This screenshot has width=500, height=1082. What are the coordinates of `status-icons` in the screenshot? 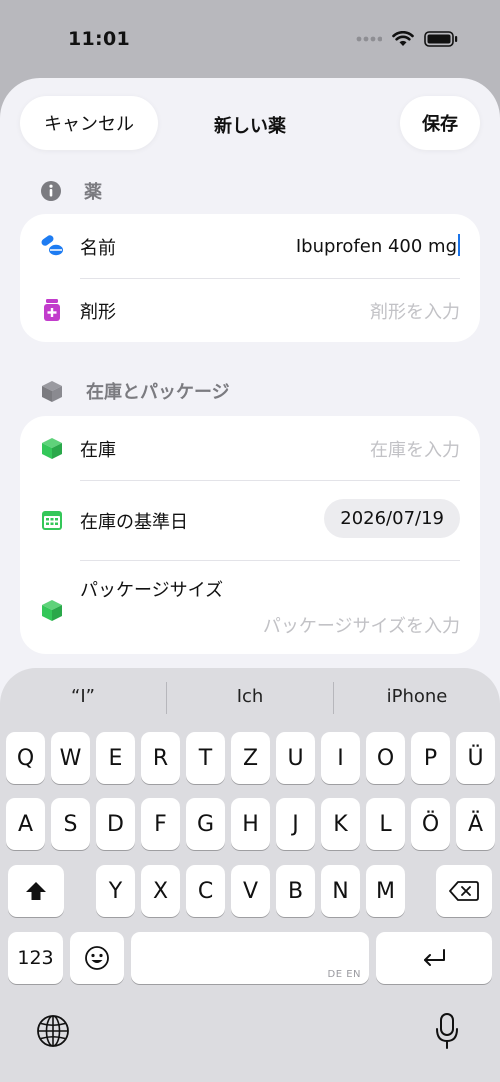 It's located at (407, 39).